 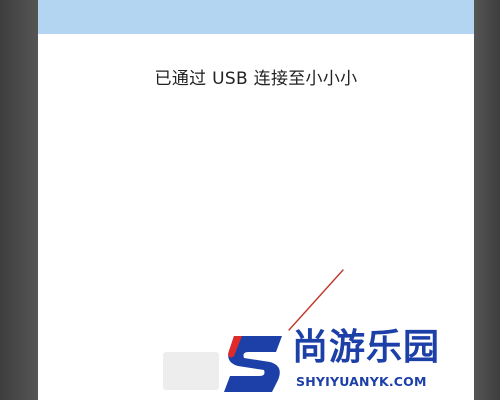 I want to click on watermark-url: SHYIYUANYK.COM, so click(x=361, y=381).